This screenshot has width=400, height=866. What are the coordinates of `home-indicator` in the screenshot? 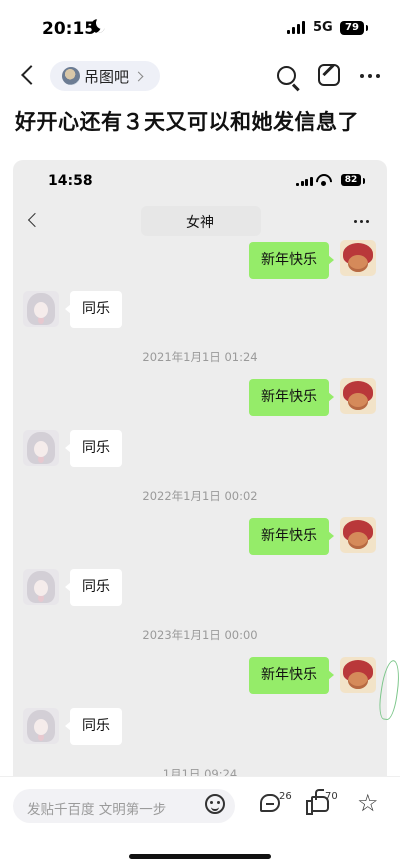 It's located at (200, 856).